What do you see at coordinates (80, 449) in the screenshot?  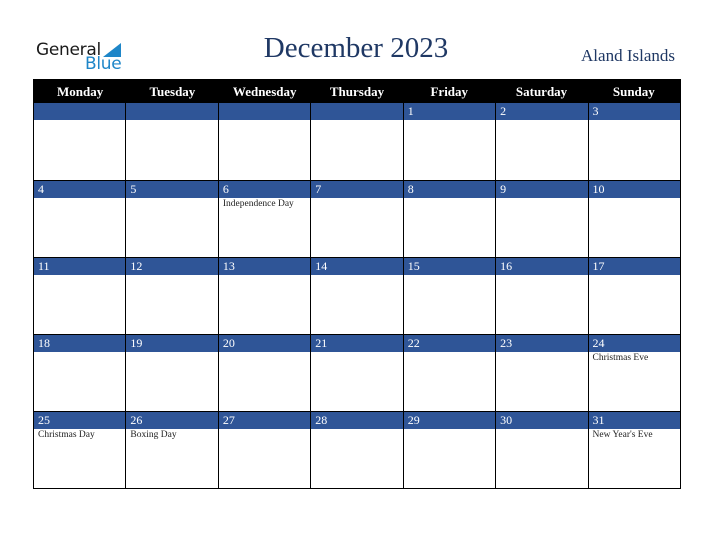 I see `day-cell: 25 Christmas Day` at bounding box center [80, 449].